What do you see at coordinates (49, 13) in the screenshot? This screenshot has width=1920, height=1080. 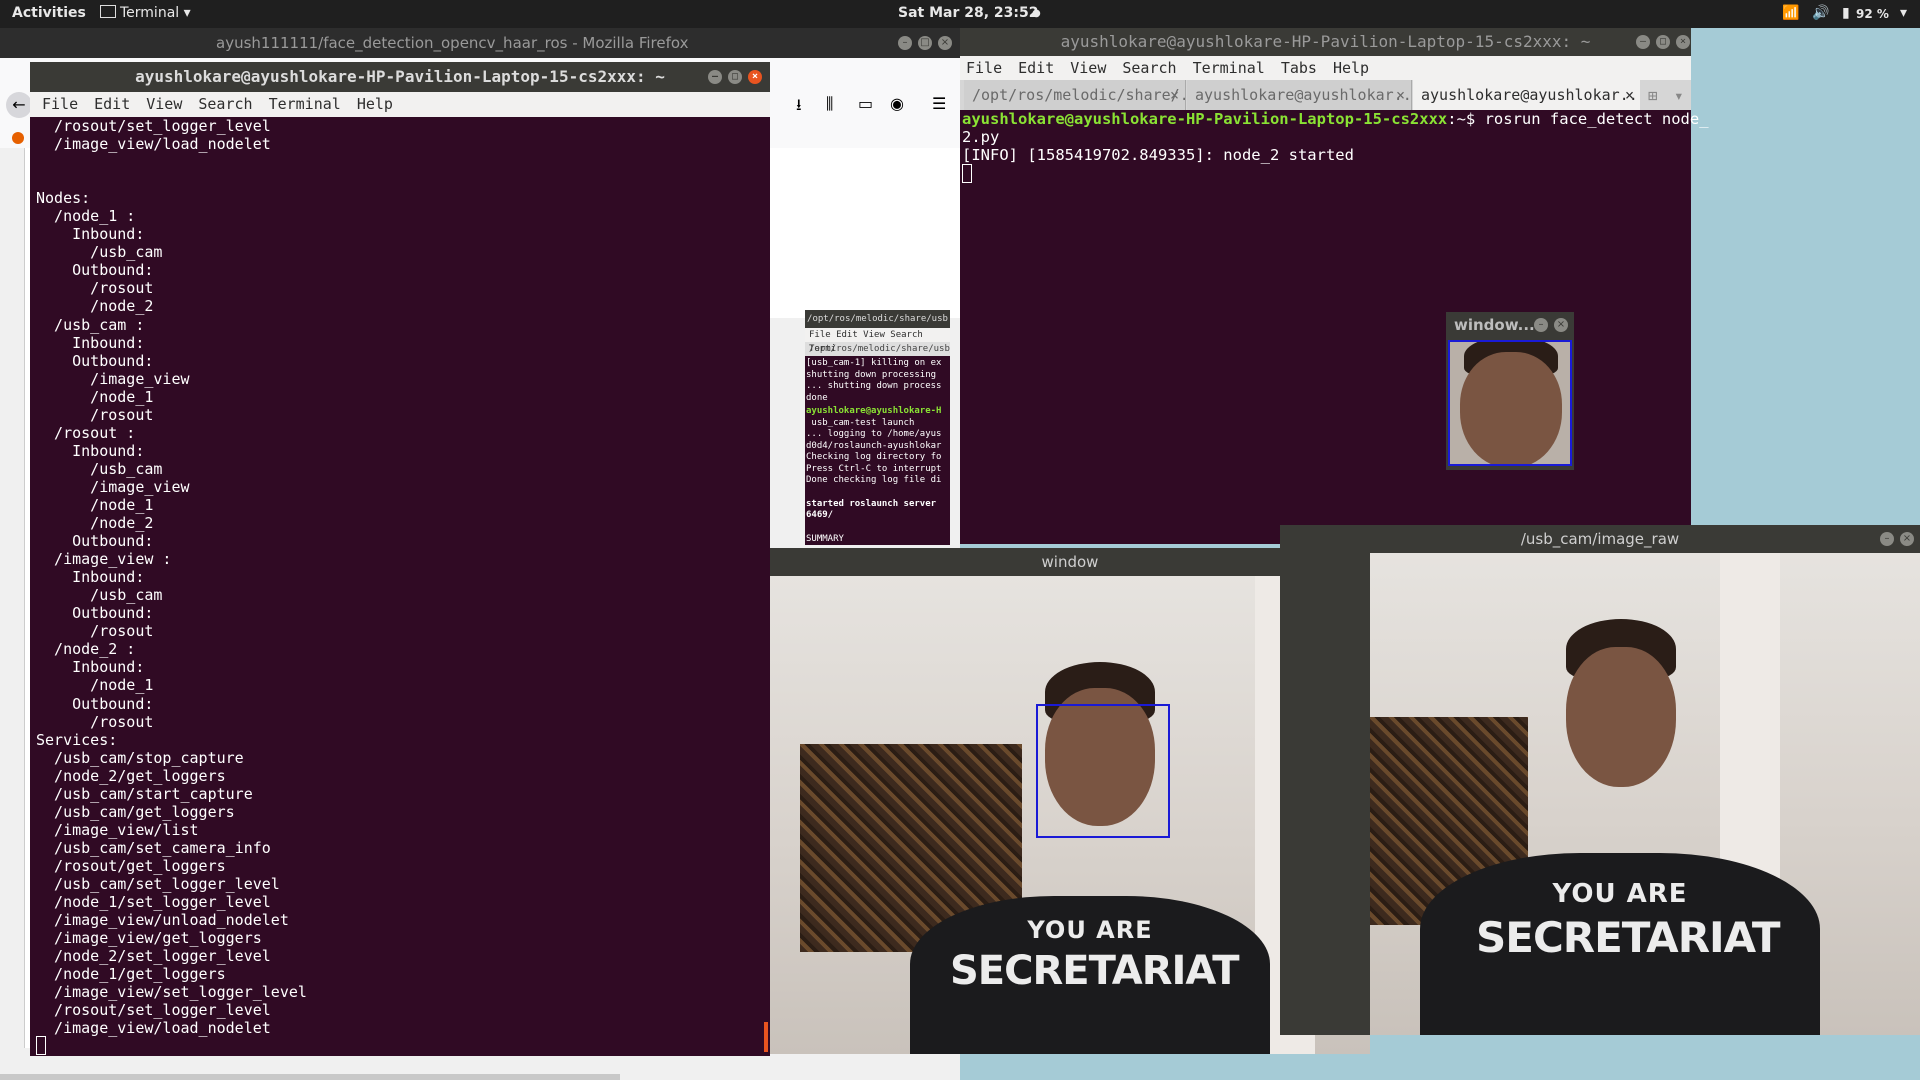 I see `activities-button: Activities` at bounding box center [49, 13].